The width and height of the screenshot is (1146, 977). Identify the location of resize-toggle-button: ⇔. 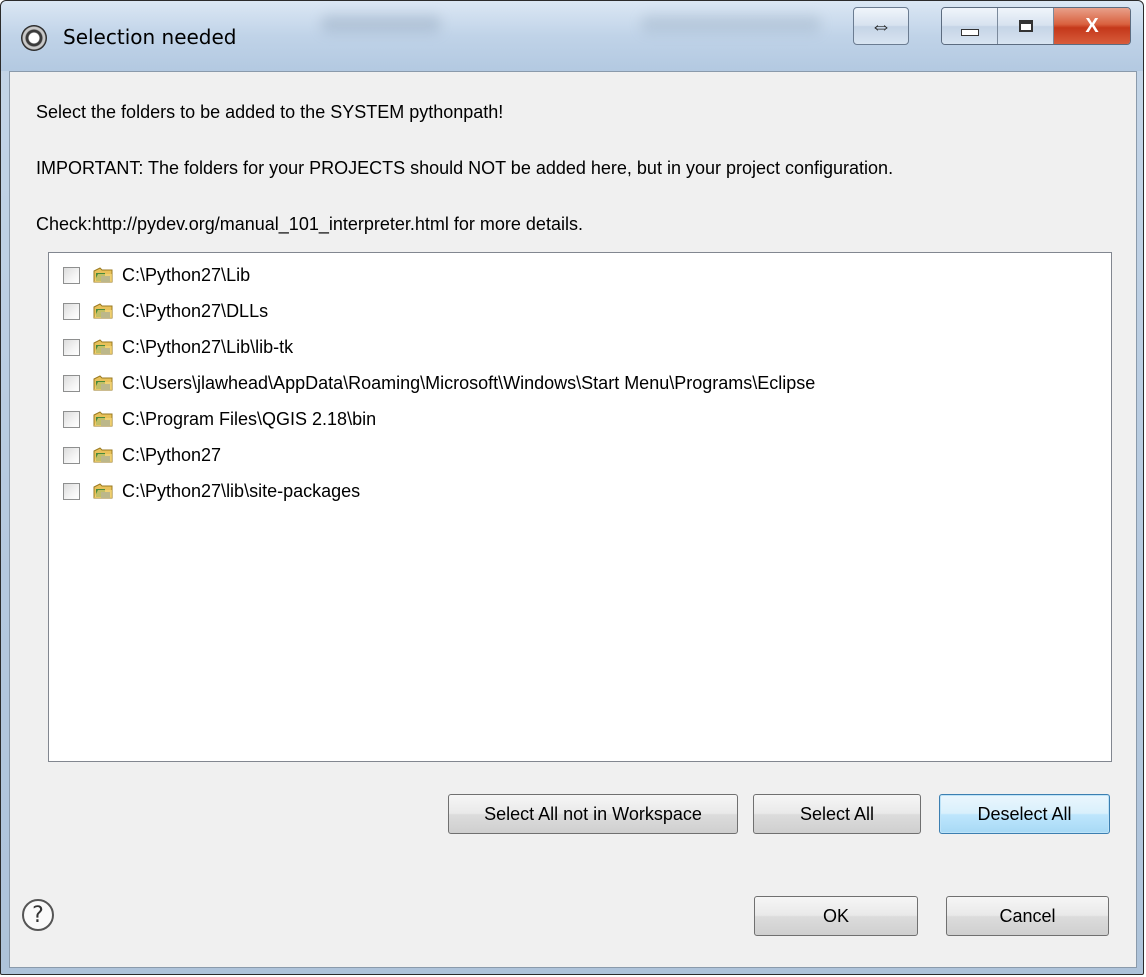
(881, 26).